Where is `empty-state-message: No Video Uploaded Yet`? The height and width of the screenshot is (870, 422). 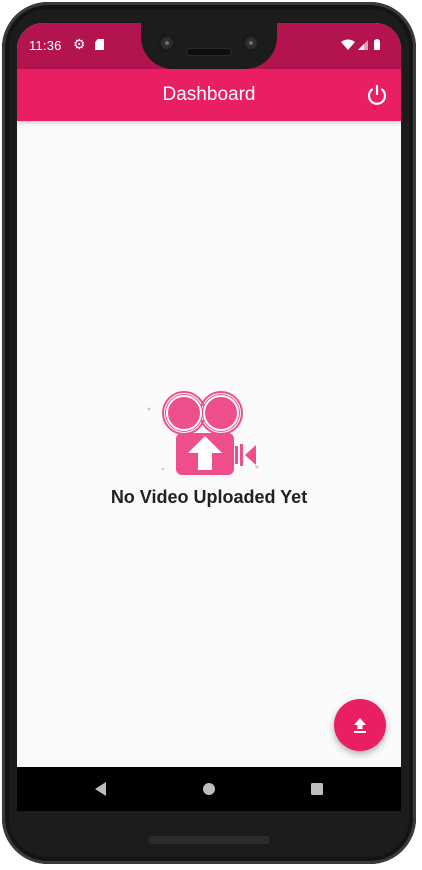
empty-state-message: No Video Uploaded Yet is located at coordinates (209, 497).